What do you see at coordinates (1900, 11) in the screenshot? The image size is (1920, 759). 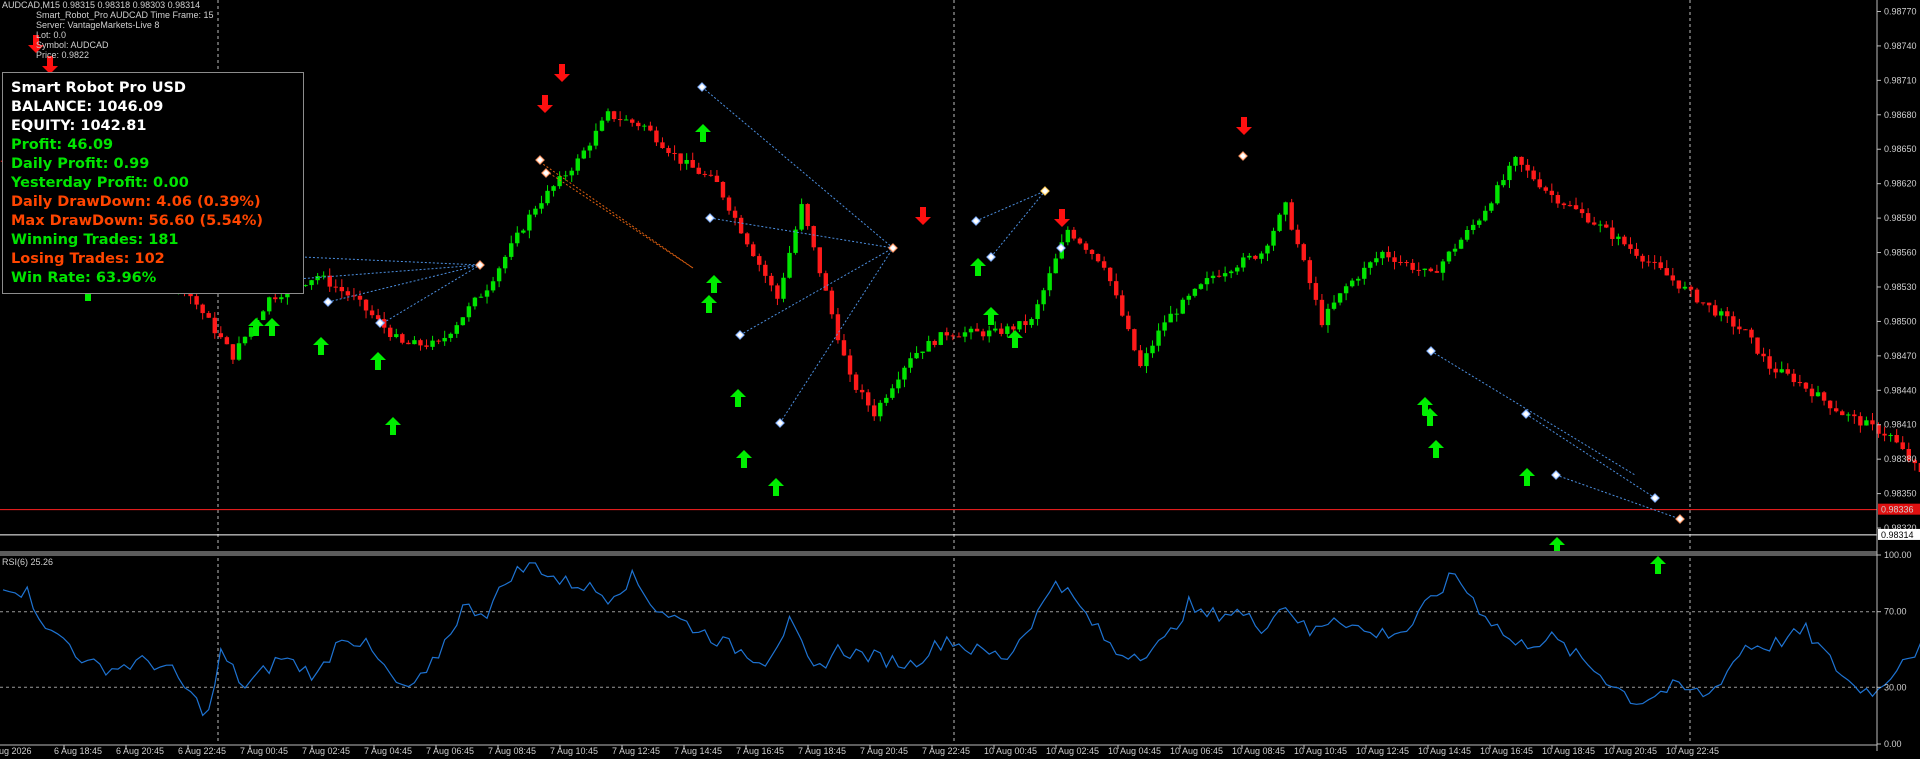 I see `price-tick-label: 0.98770` at bounding box center [1900, 11].